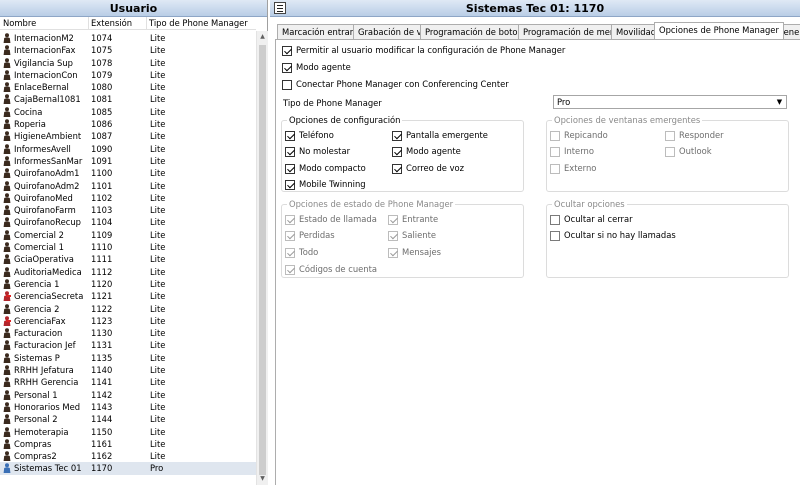 This screenshot has width=800, height=485. I want to click on user-row: Honorarios Med 1143 Lite, so click(128, 407).